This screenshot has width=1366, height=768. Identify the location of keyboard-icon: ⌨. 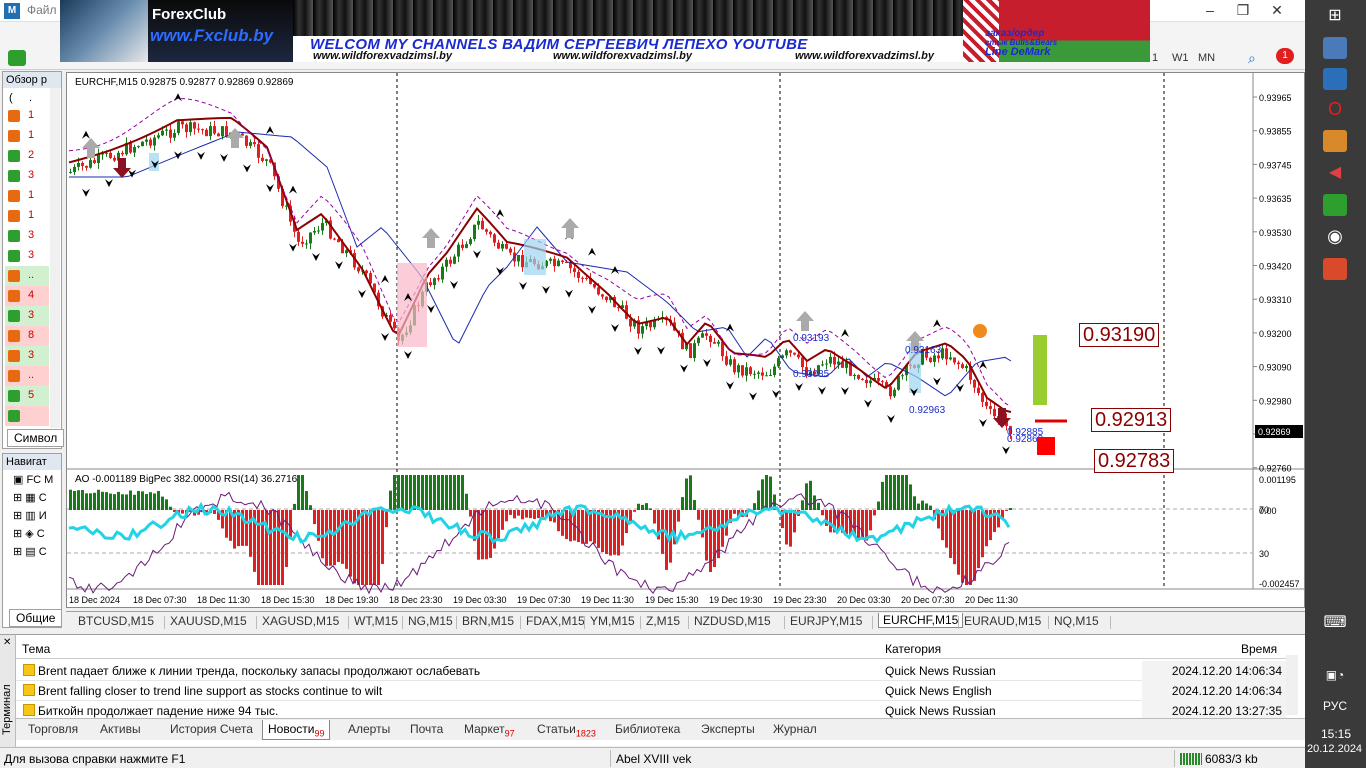
(1335, 623).